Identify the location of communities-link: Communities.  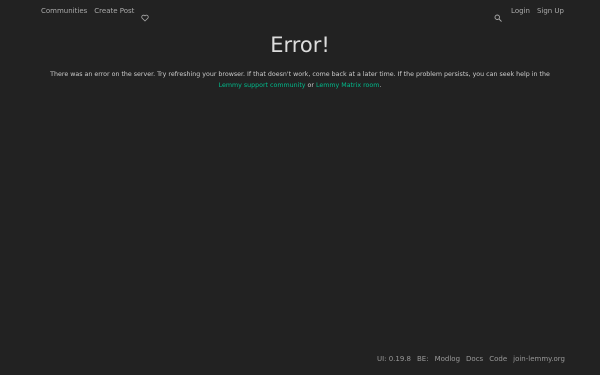
(64, 11).